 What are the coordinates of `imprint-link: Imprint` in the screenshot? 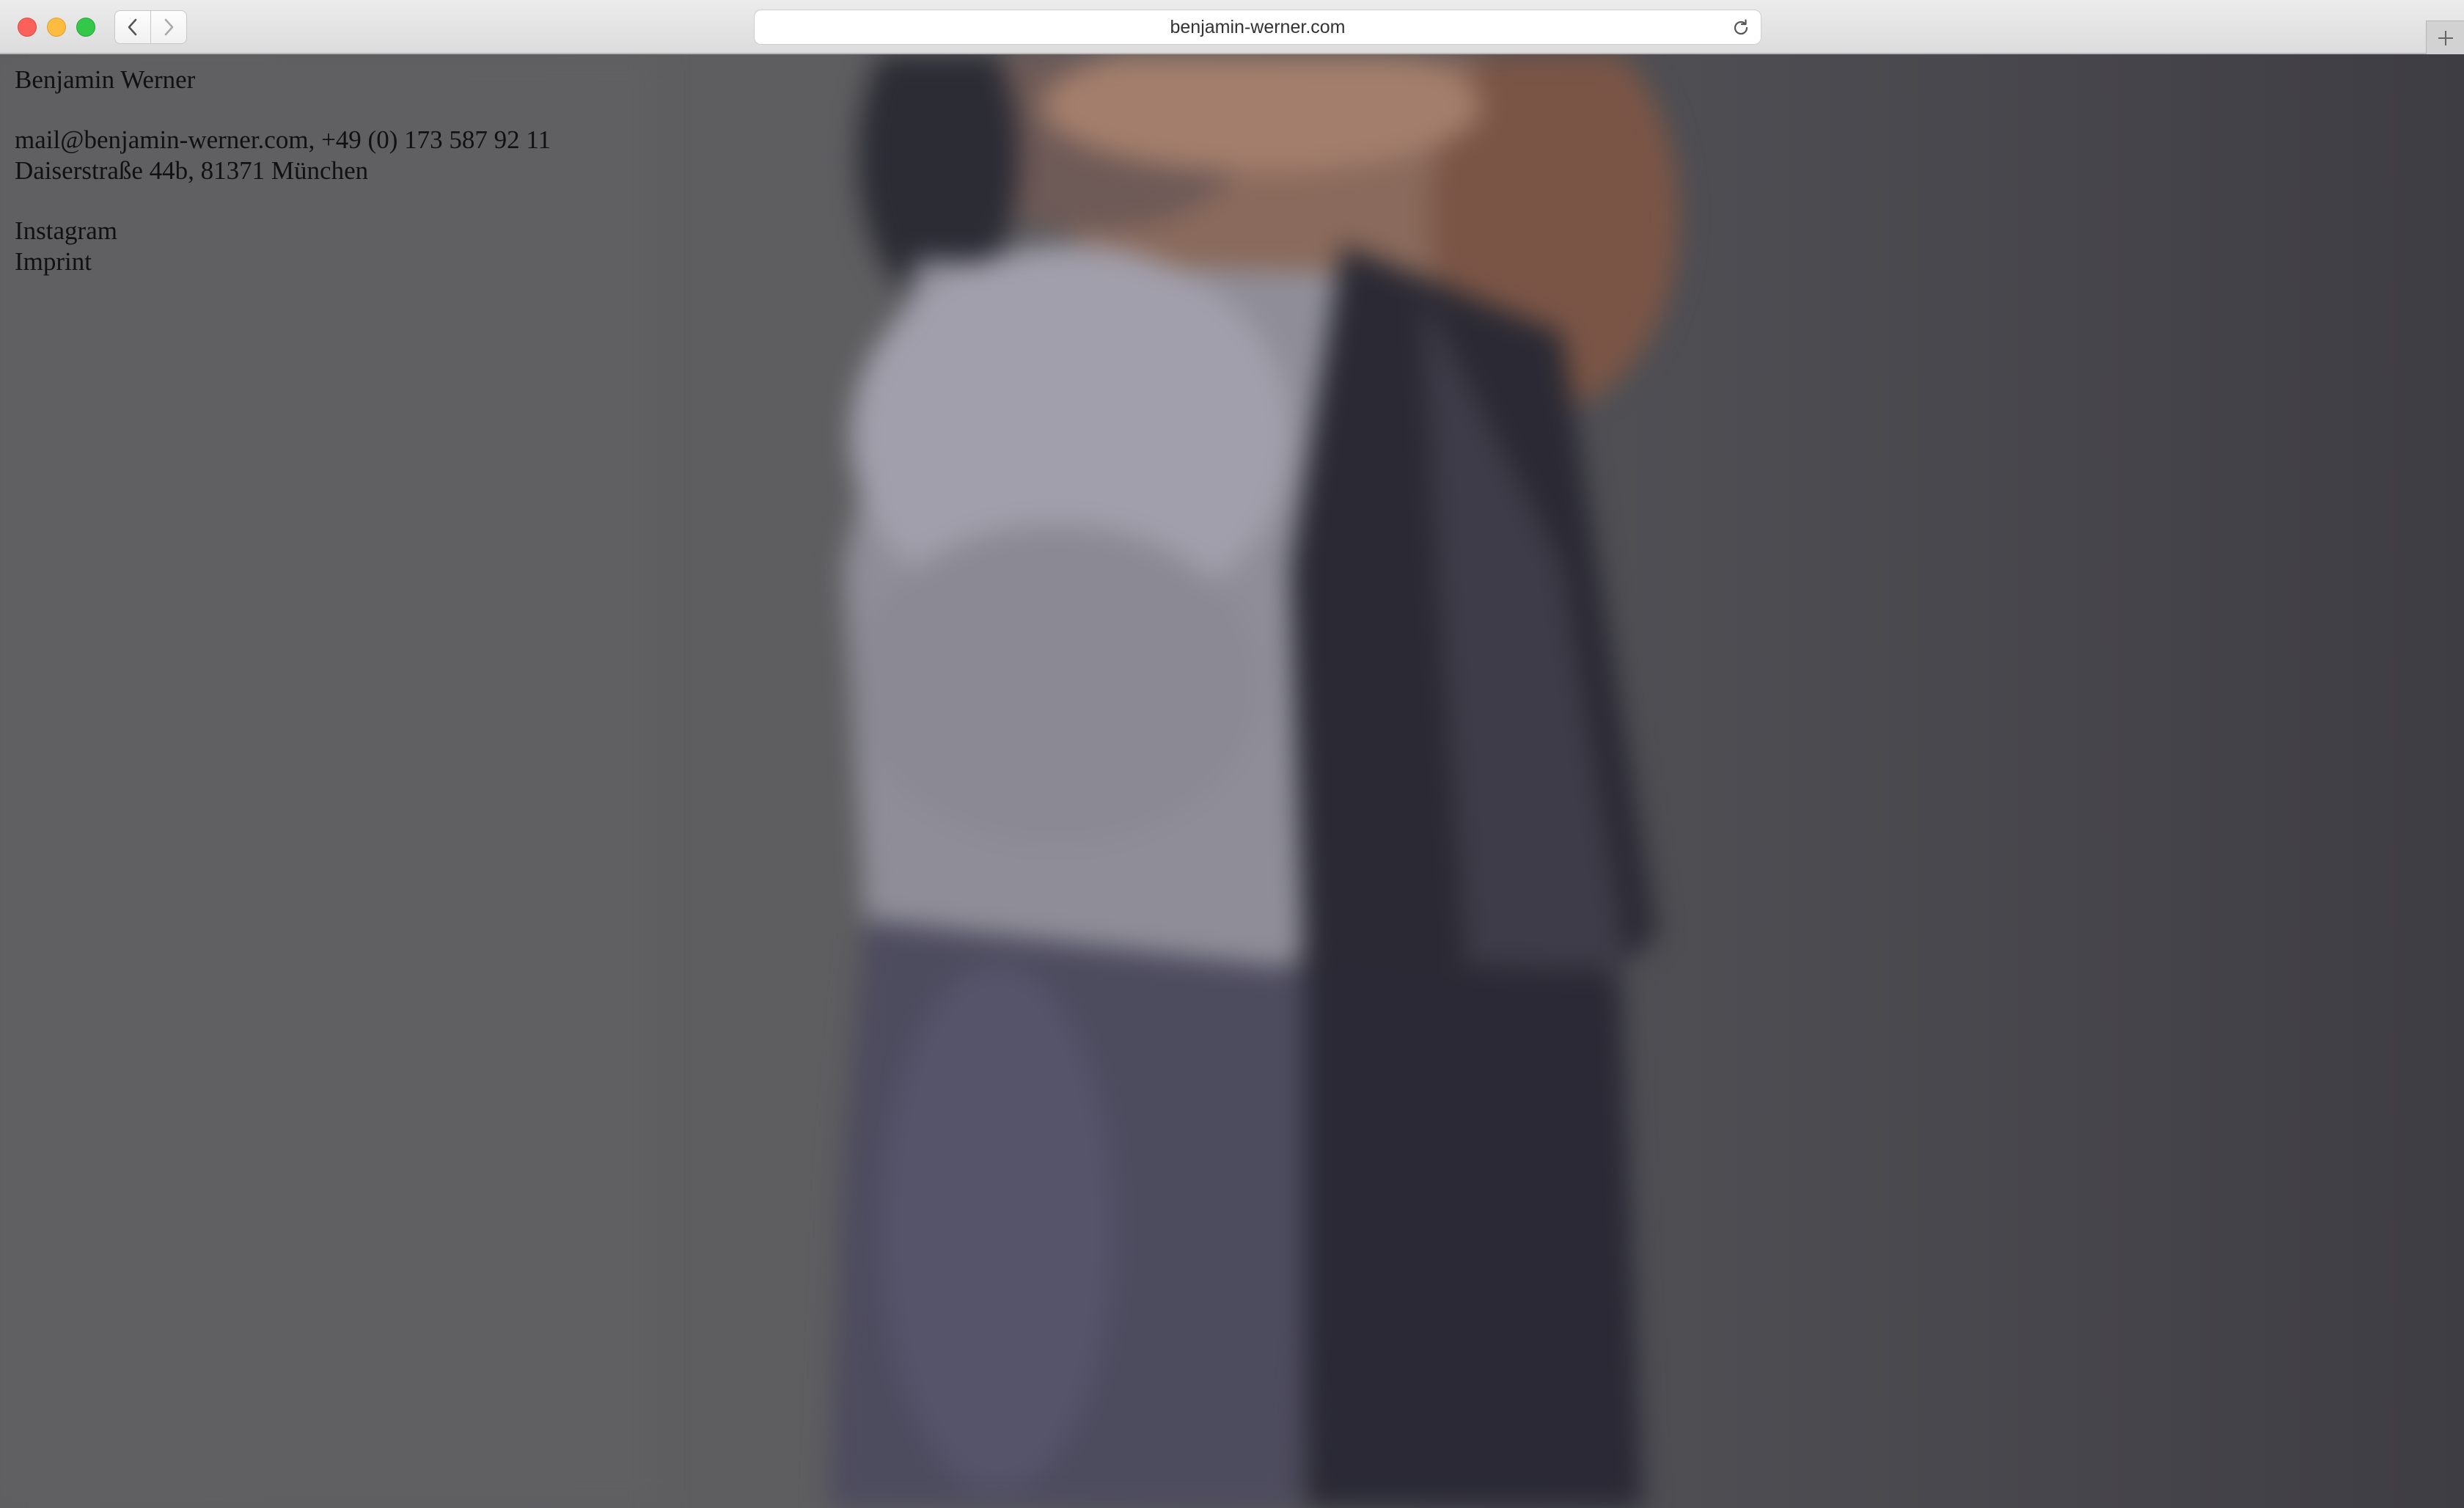 It's located at (283, 261).